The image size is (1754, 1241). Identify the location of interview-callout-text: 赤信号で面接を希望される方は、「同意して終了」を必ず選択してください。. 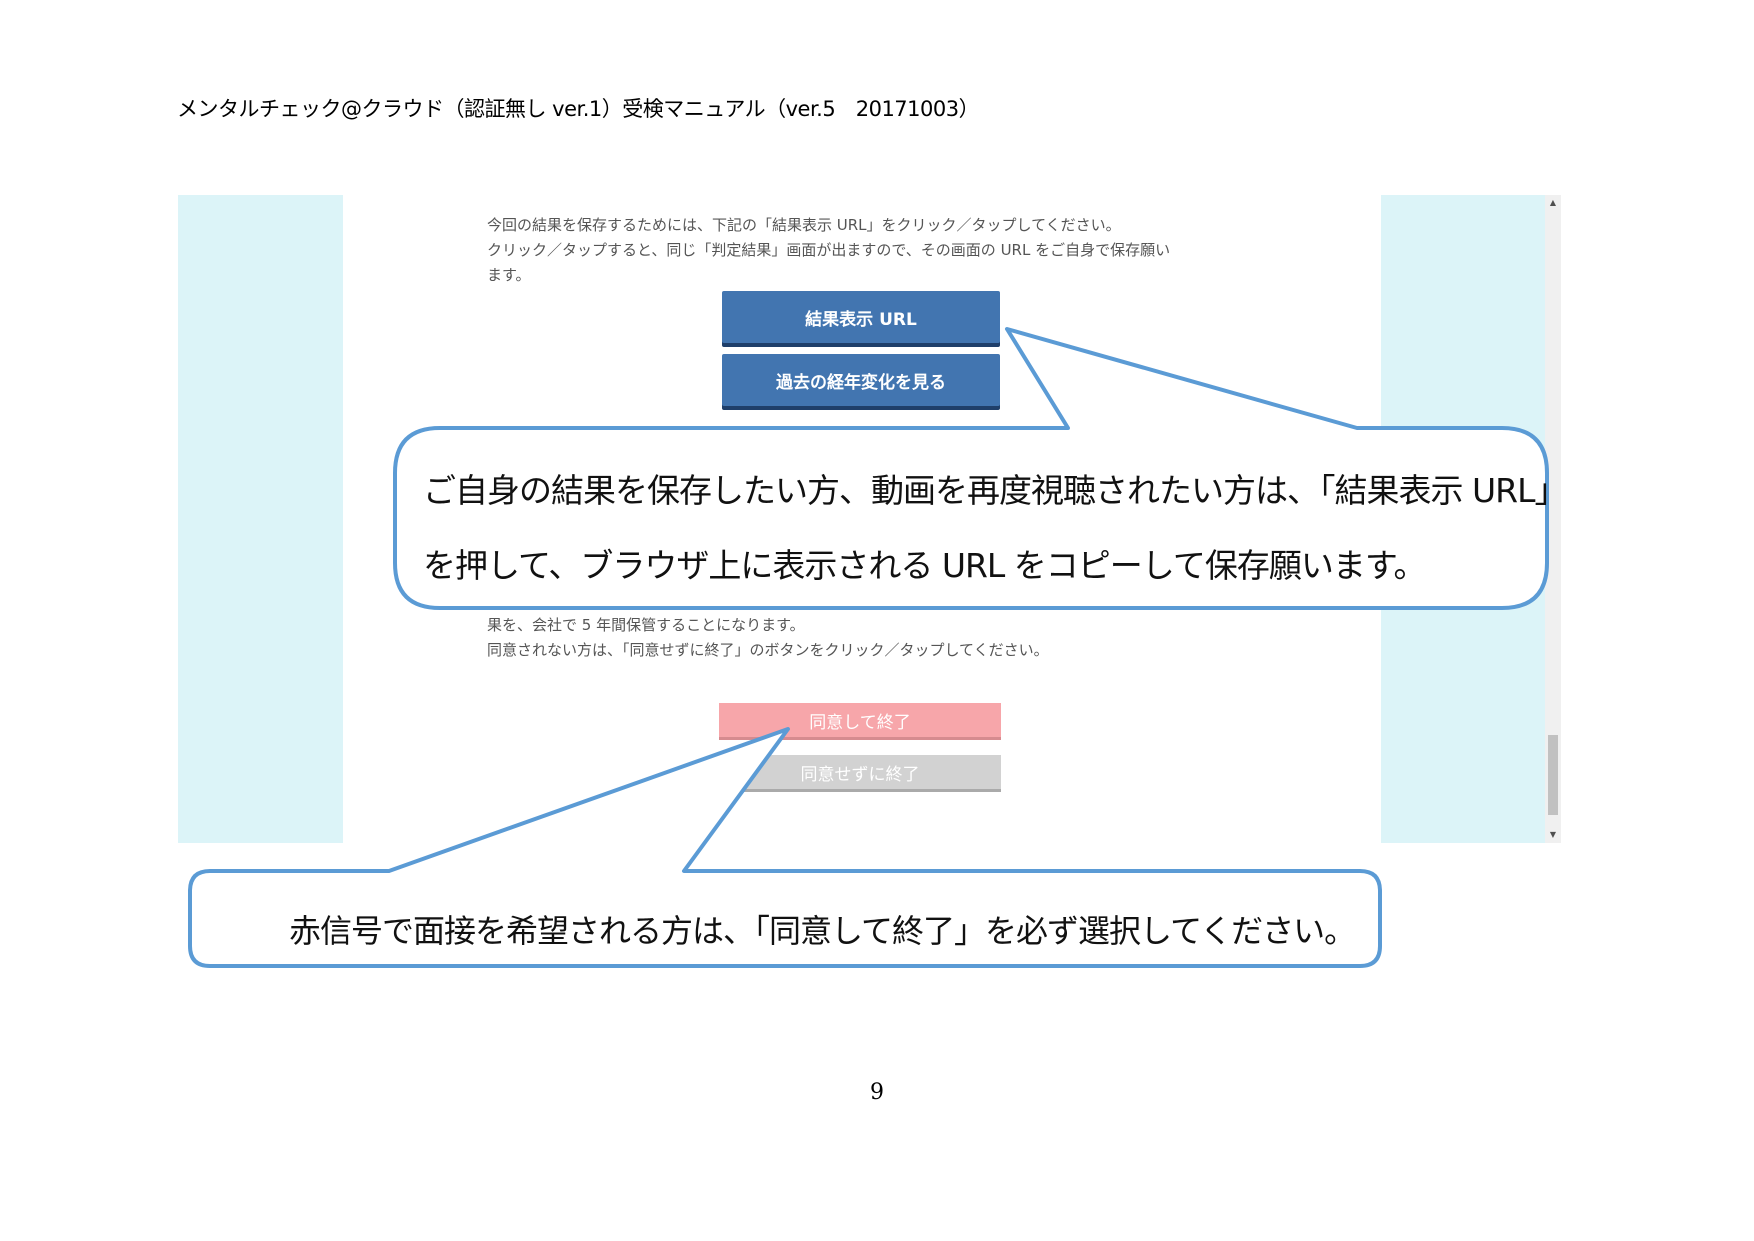
(822, 931).